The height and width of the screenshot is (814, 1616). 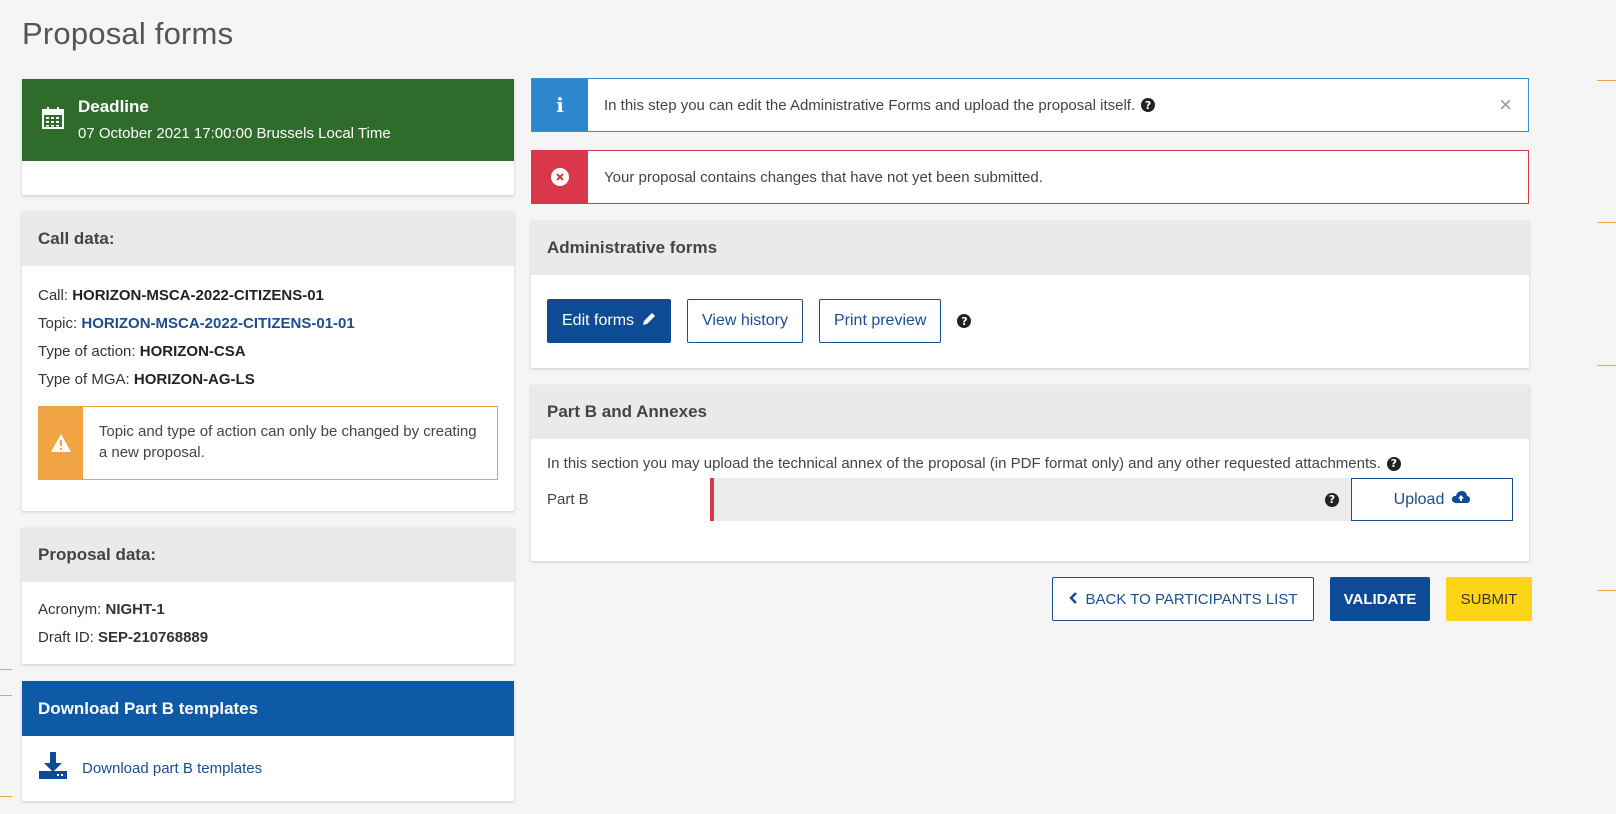 What do you see at coordinates (153, 637) in the screenshot?
I see `draft-id-value: SEP-210768889` at bounding box center [153, 637].